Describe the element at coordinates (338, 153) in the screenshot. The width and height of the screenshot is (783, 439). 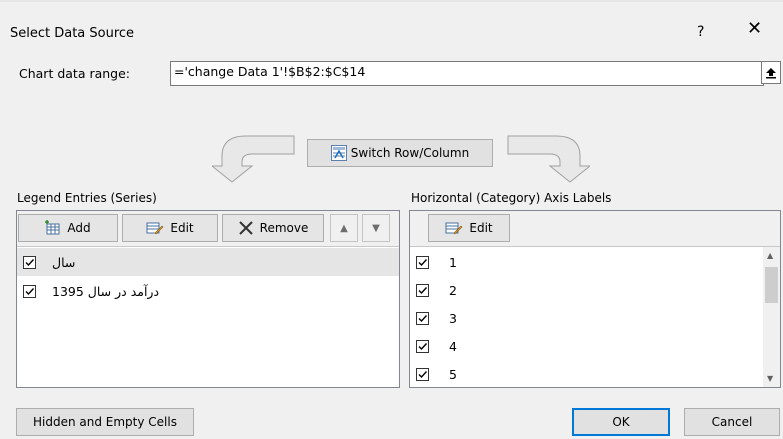
I see `switch-row-column-icon` at that location.